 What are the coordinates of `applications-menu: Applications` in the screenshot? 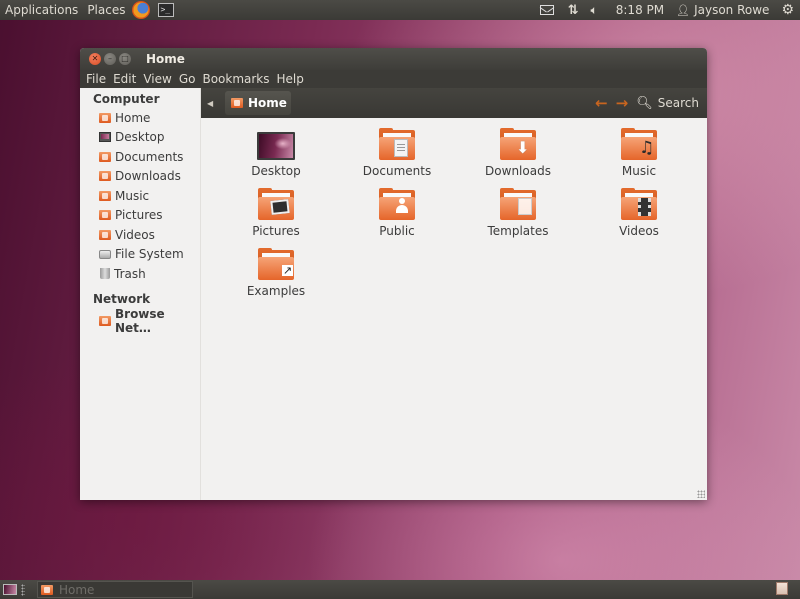 It's located at (41, 10).